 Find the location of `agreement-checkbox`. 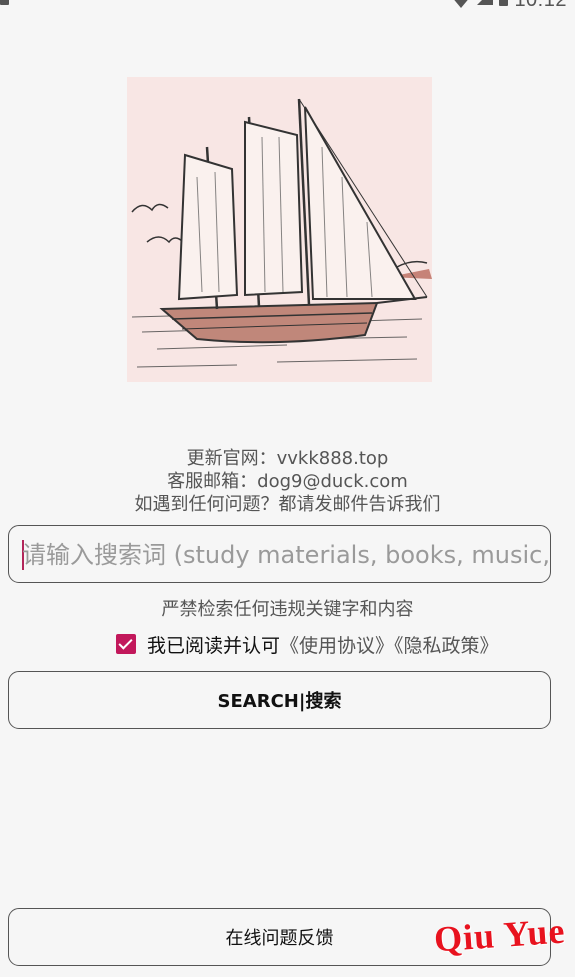

agreement-checkbox is located at coordinates (126, 644).